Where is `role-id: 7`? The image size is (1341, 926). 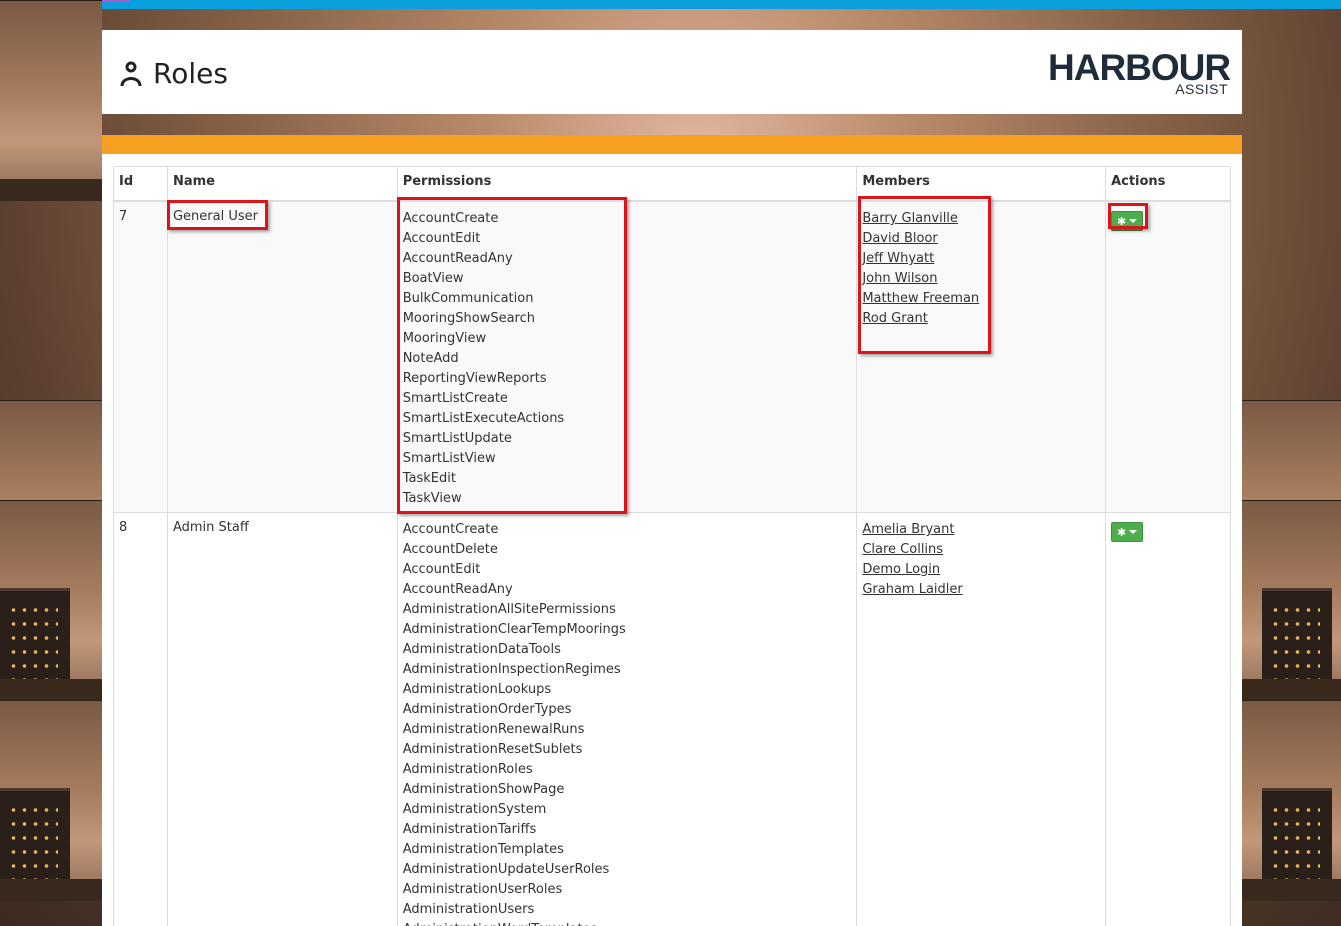 role-id: 7 is located at coordinates (140, 356).